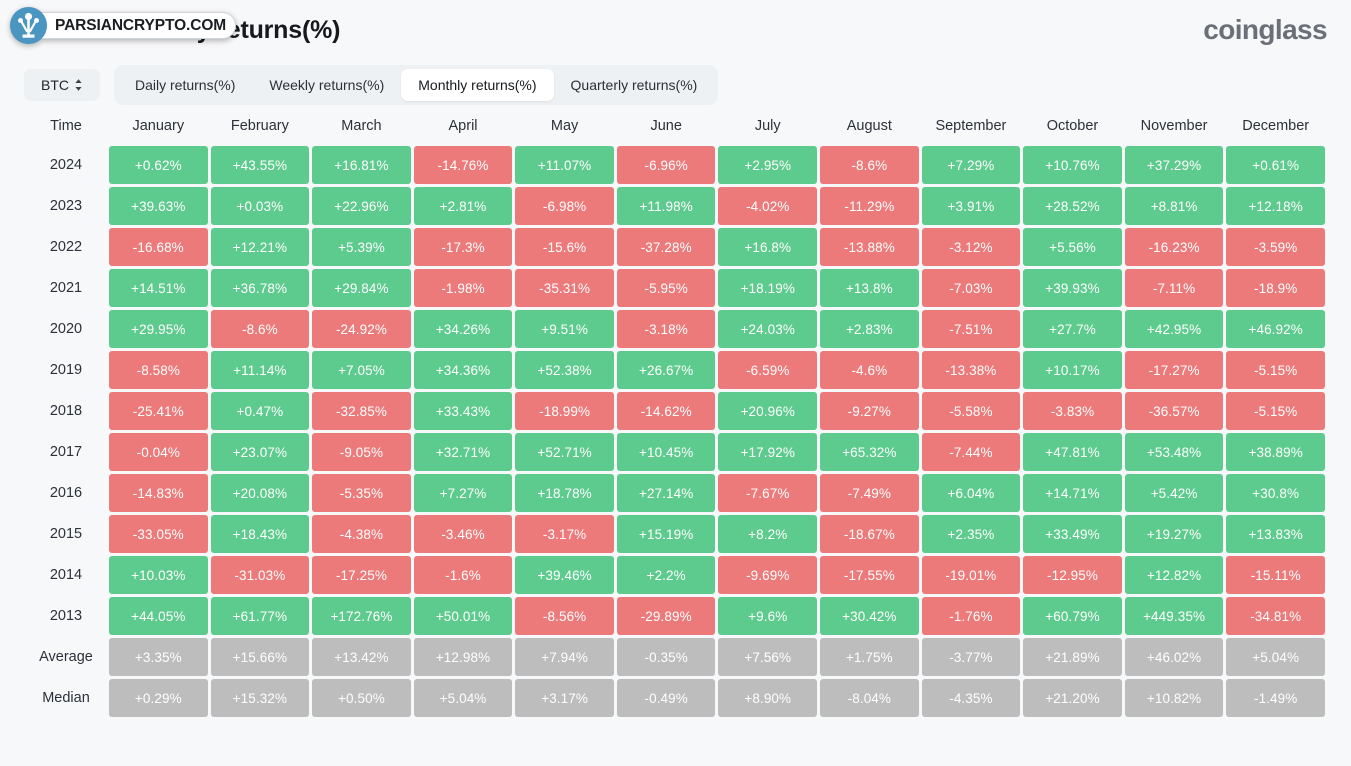  What do you see at coordinates (158, 493) in the screenshot?
I see `return-cell: -14.83%` at bounding box center [158, 493].